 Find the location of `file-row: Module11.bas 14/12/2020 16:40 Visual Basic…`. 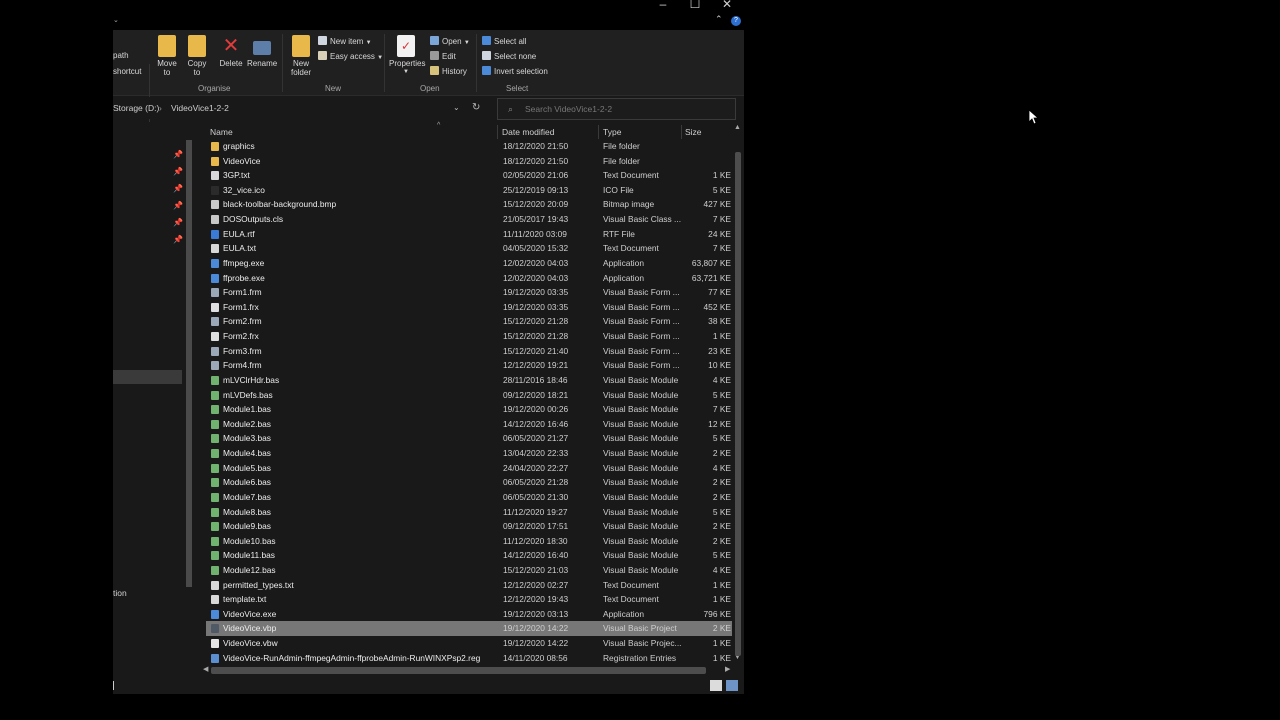

file-row: Module11.bas 14/12/2020 16:40 Visual Basic… is located at coordinates (469, 555).